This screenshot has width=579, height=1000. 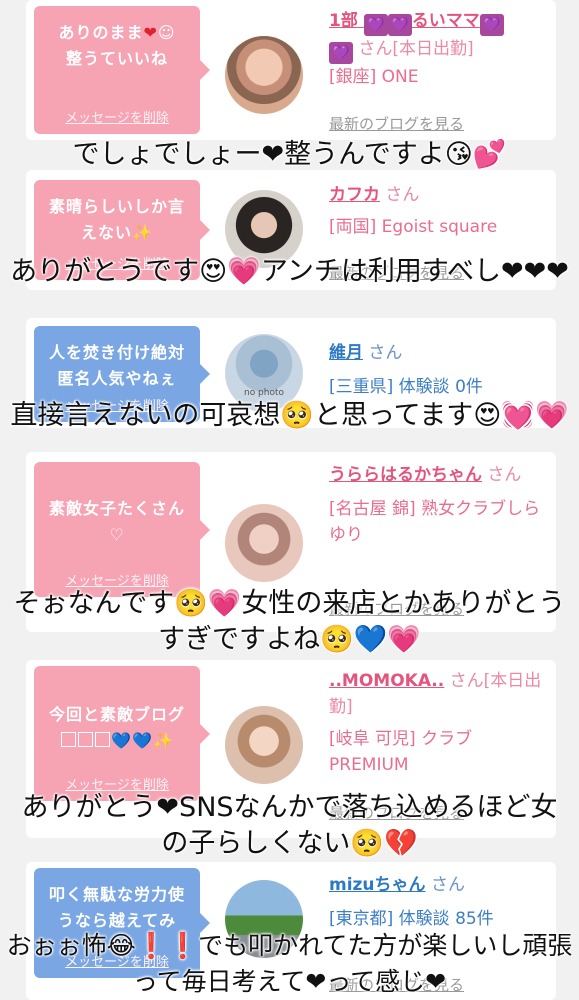 I want to click on profile-name: カフカ, so click(x=354, y=195).